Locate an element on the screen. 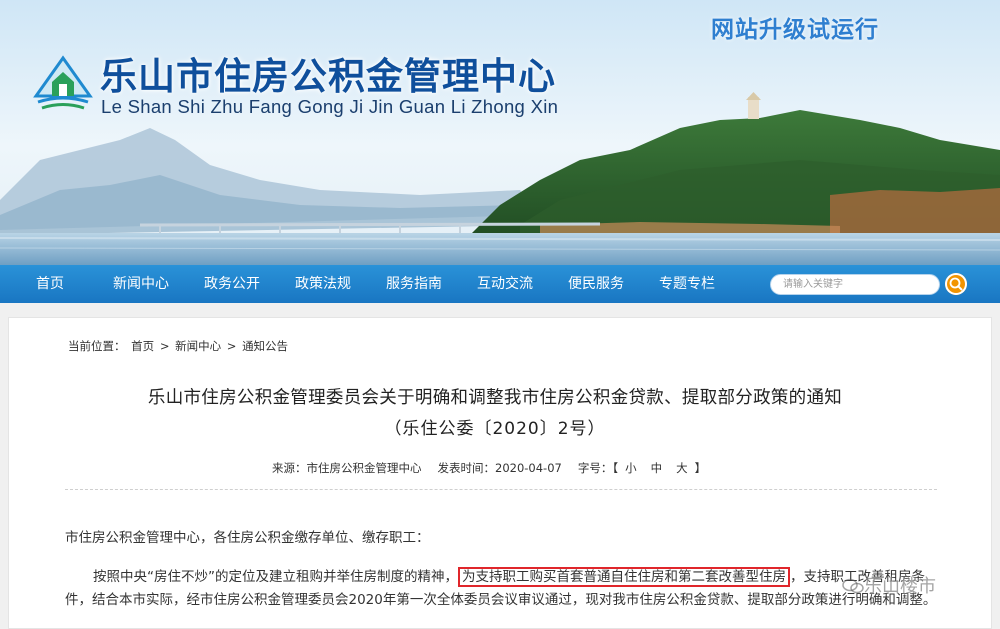  date-value: 2020-04-07 is located at coordinates (528, 468).